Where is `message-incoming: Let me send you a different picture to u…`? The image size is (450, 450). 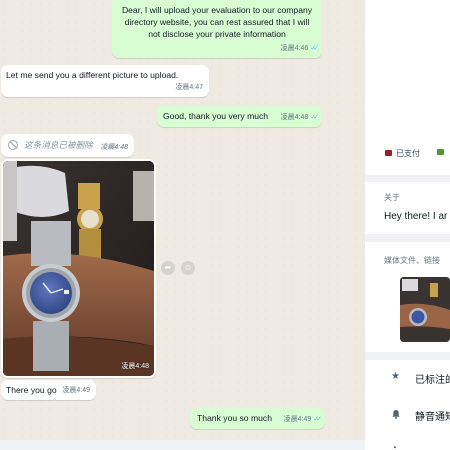 message-incoming: Let me send you a different picture to u… is located at coordinates (105, 81).